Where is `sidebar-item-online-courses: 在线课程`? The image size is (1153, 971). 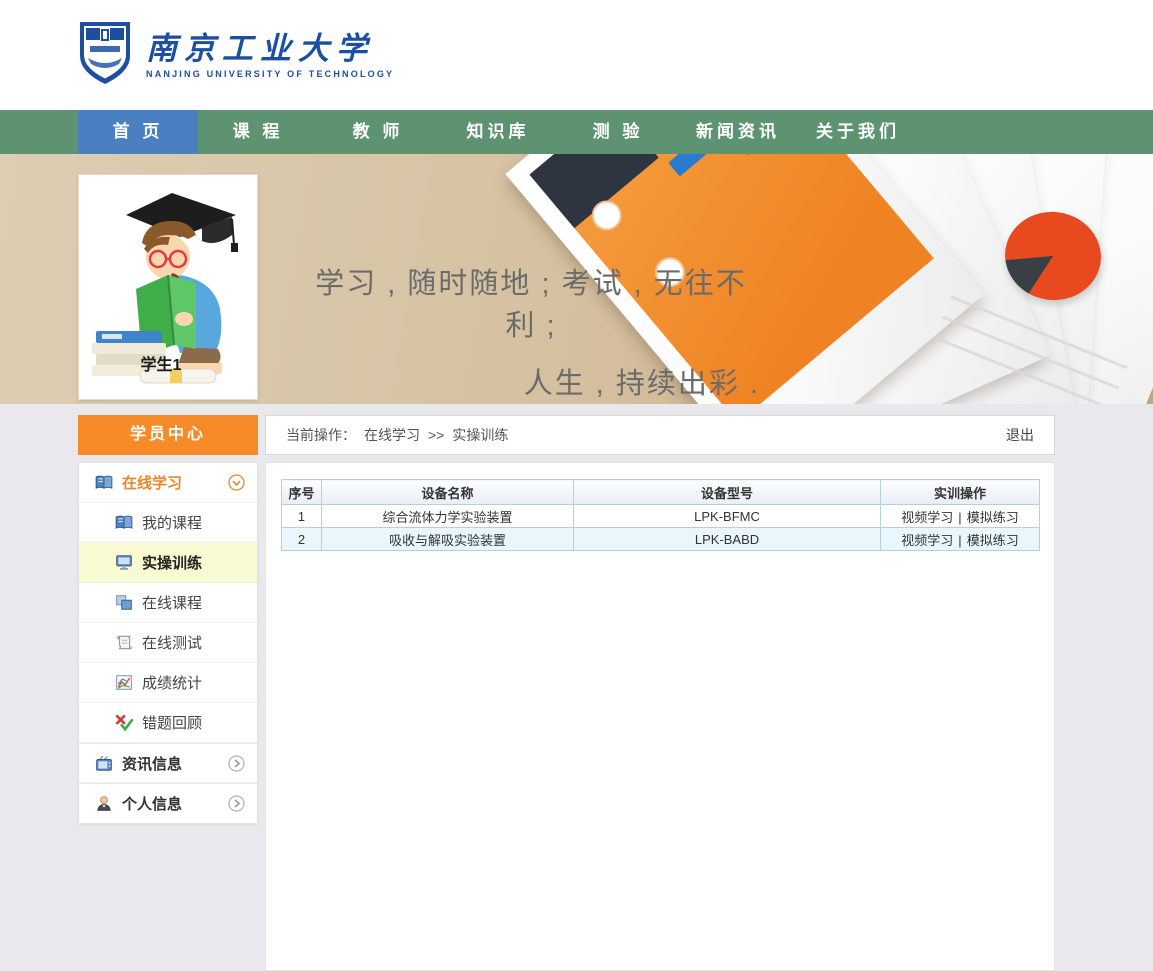 sidebar-item-online-courses: 在线课程 is located at coordinates (168, 603).